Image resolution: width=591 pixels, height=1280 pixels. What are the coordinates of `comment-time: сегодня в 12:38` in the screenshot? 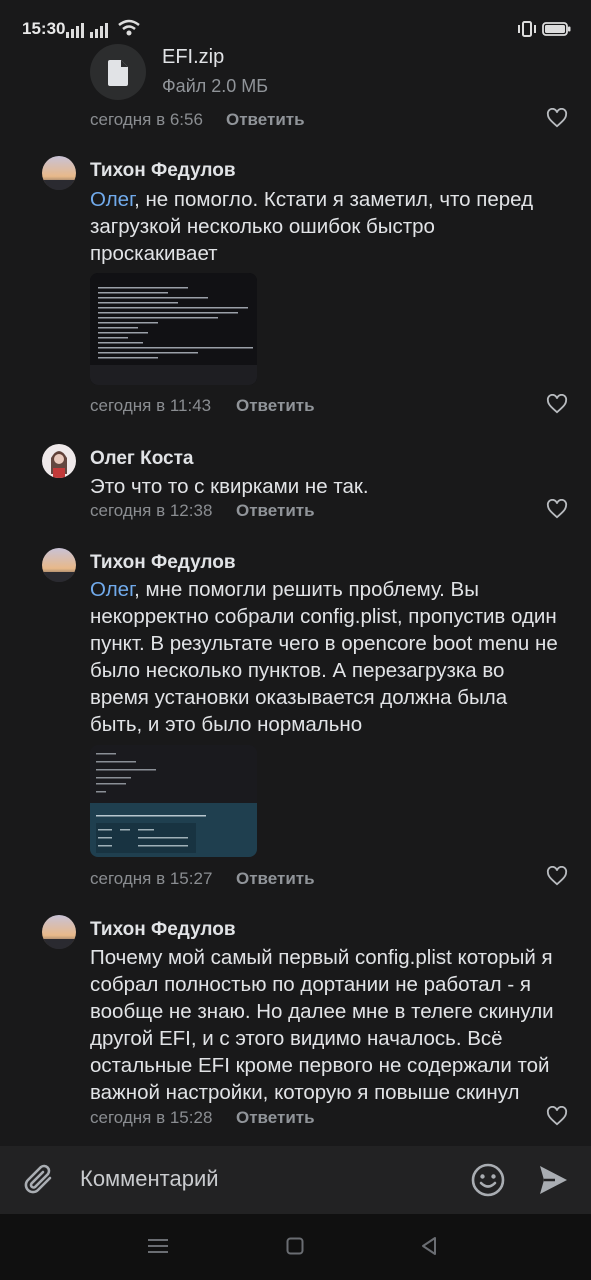 It's located at (151, 510).